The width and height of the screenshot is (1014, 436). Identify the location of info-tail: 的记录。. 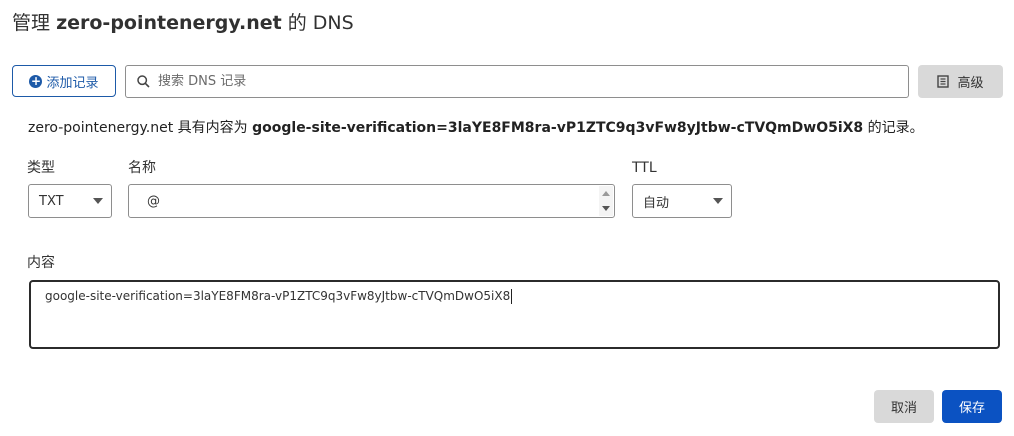
(895, 128).